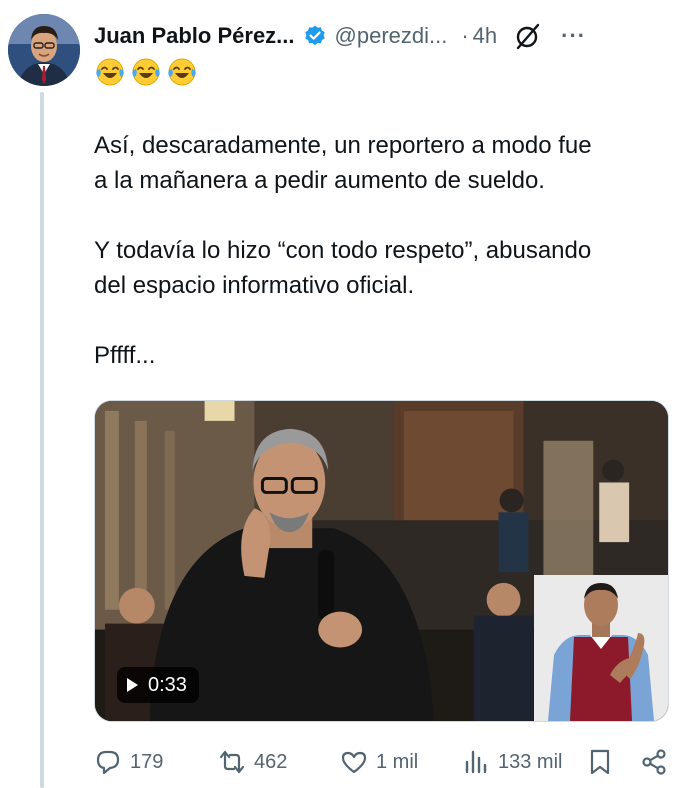  Describe the element at coordinates (44, 50) in the screenshot. I see `avatar` at that location.